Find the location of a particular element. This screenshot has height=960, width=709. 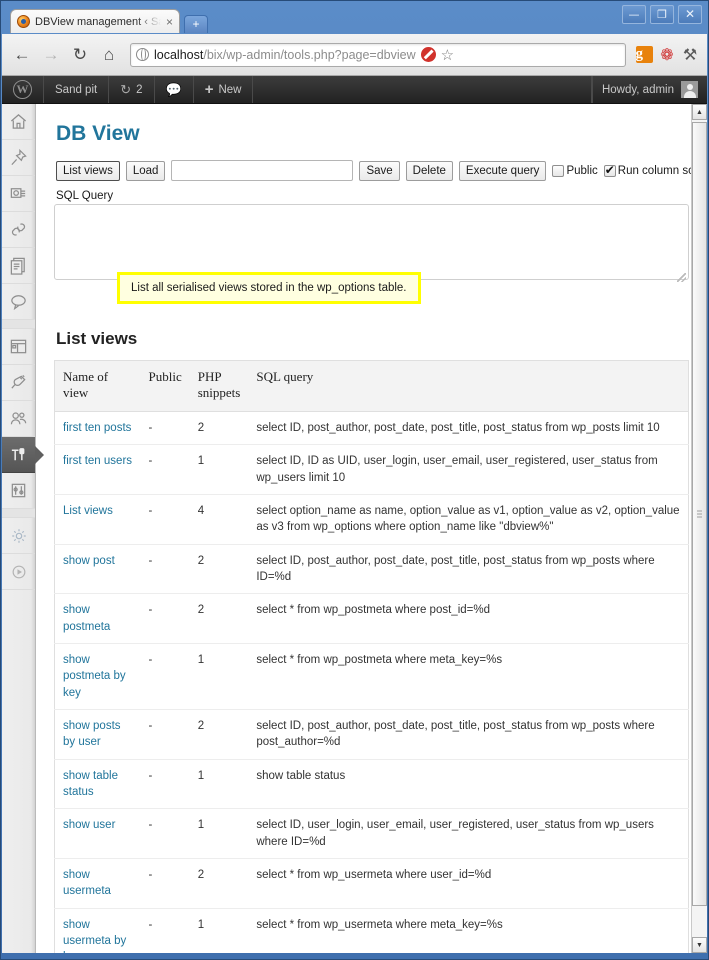

wp-admin-bar: W Sand pit ↻ 2 💬 + New Howdy, admin is located at coordinates (354, 90).